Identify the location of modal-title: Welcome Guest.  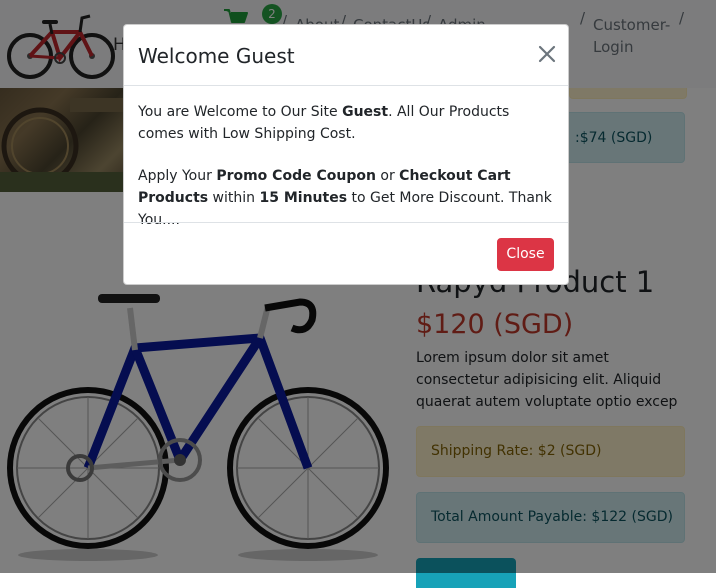
(216, 56).